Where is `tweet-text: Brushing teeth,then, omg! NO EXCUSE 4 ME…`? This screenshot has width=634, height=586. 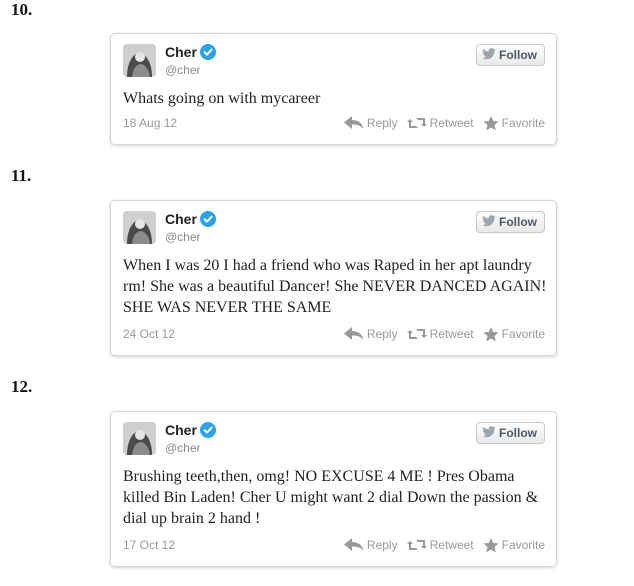
tweet-text: Brushing teeth,then, omg! NO EXCUSE 4 ME… is located at coordinates (331, 497).